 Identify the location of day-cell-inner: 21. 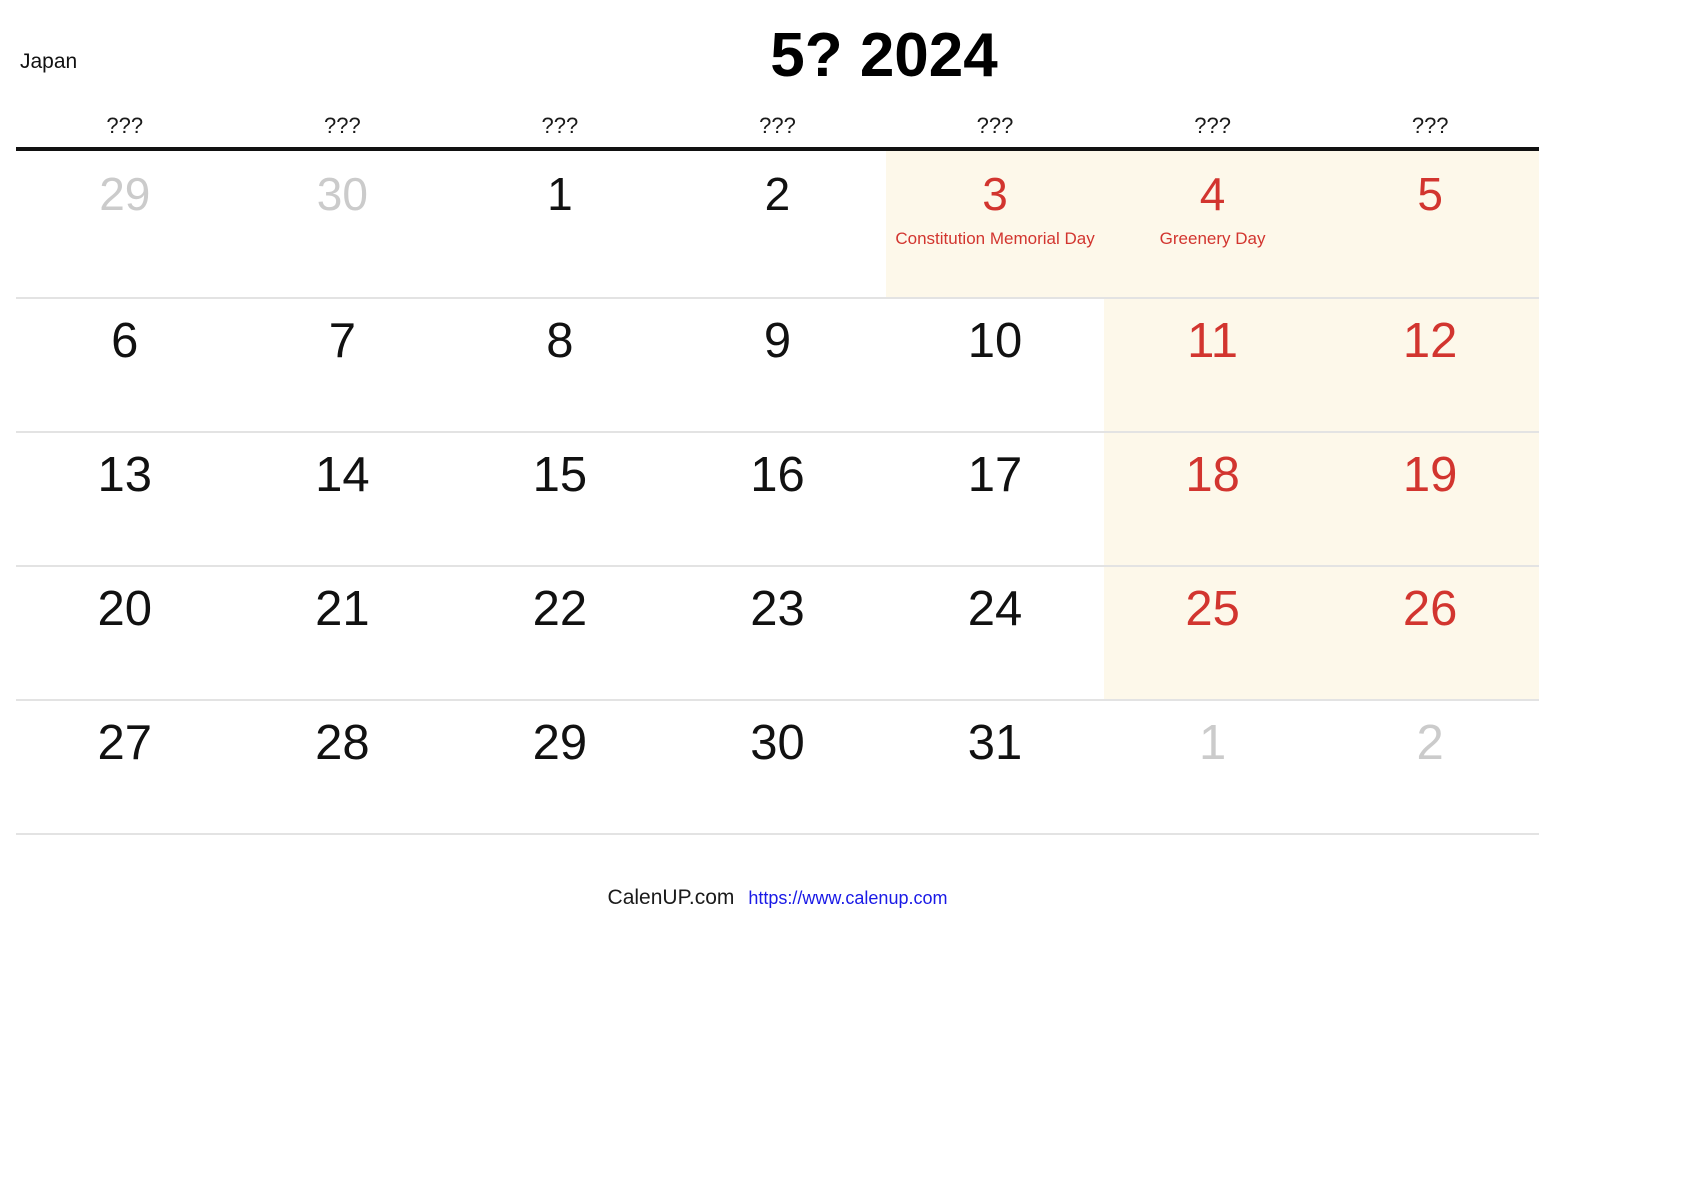
(343, 633).